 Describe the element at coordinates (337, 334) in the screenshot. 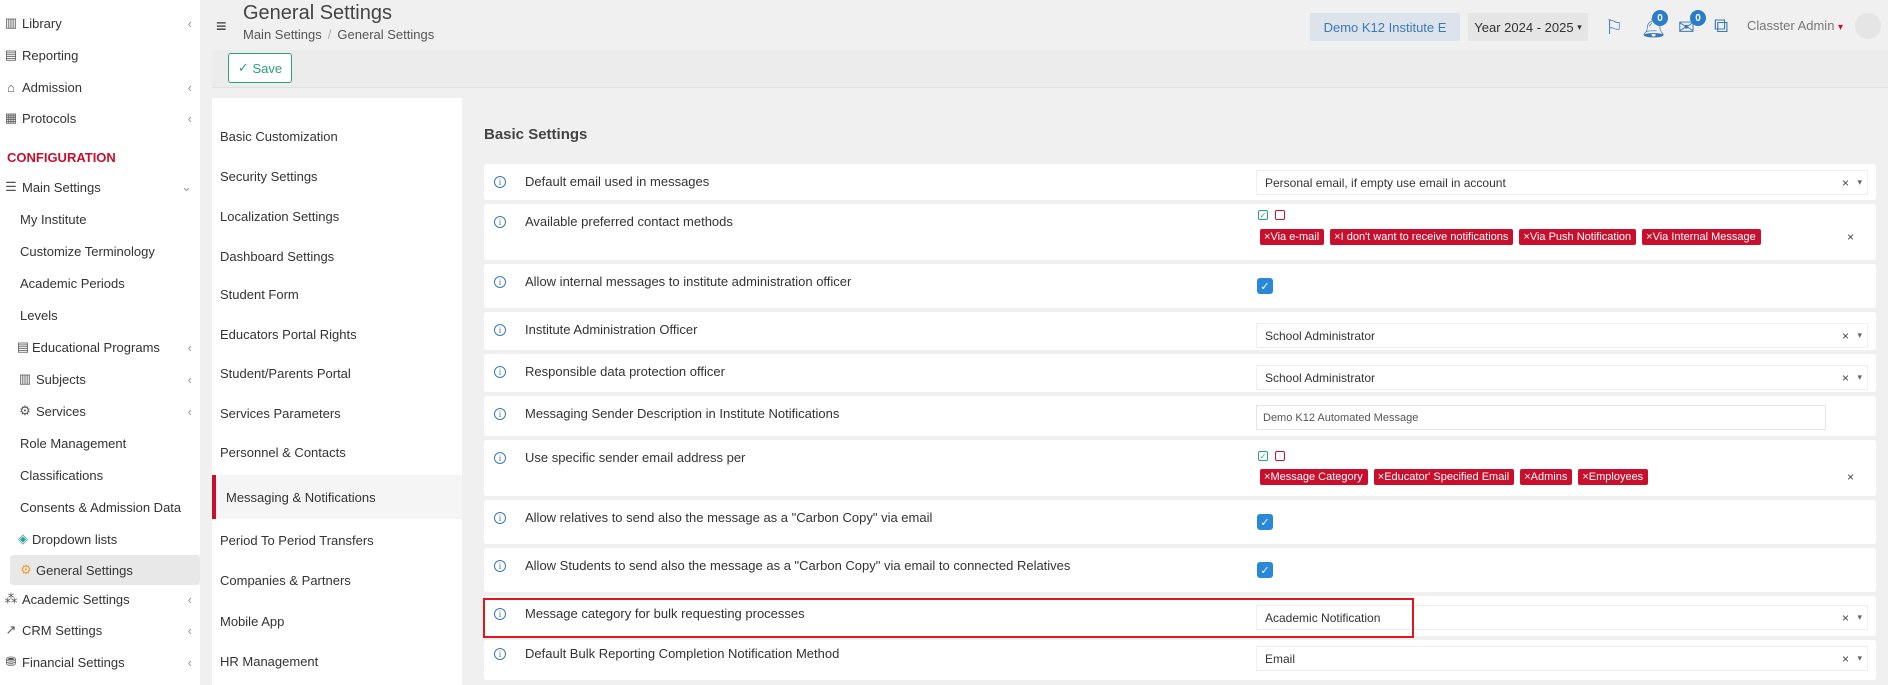

I see `menu-item-educators-portal-rights: Educators Portal Rights` at that location.